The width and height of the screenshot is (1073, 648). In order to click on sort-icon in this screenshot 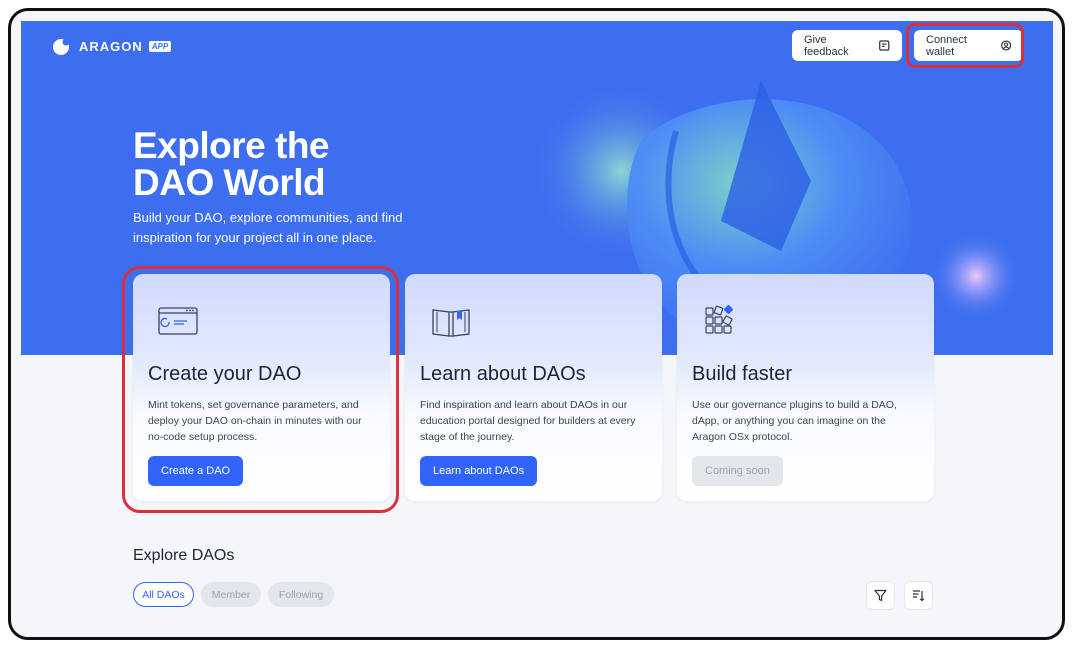, I will do `click(919, 596)`.